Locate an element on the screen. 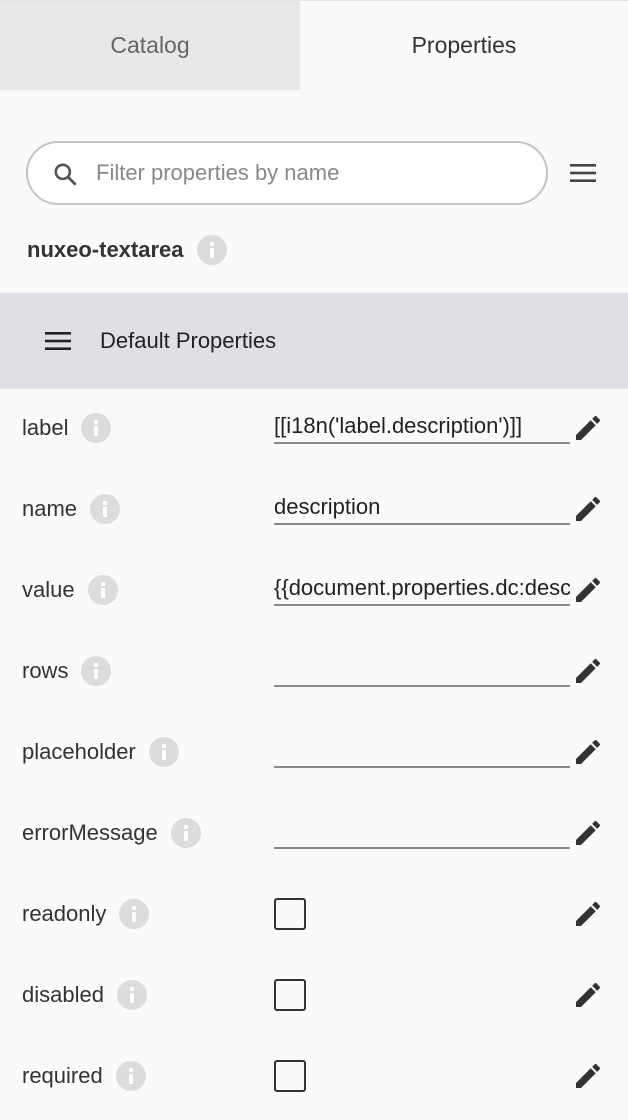 This screenshot has height=1120, width=628. tab-properties: Properties is located at coordinates (464, 45).